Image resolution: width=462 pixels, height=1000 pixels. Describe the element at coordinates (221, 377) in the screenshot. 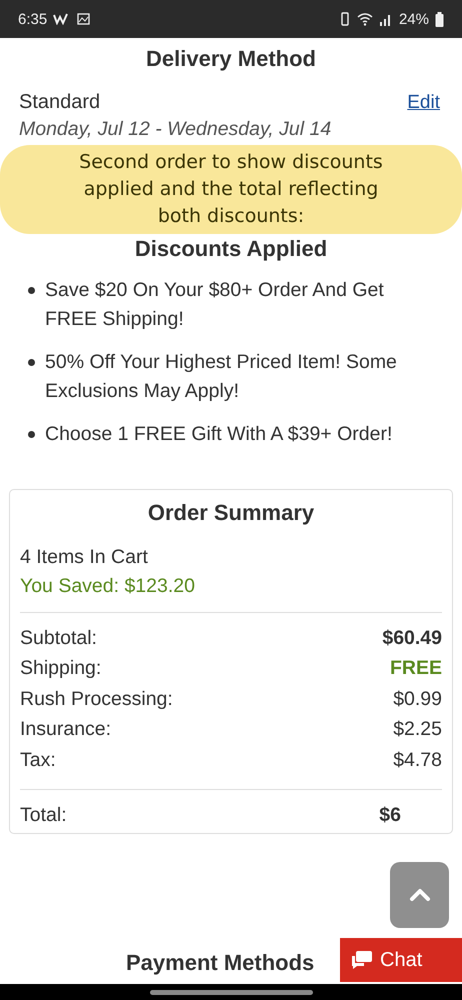

I see `discount-text: 50% Off Your Highest Priced Item! Some Exclusions May Apply!` at that location.